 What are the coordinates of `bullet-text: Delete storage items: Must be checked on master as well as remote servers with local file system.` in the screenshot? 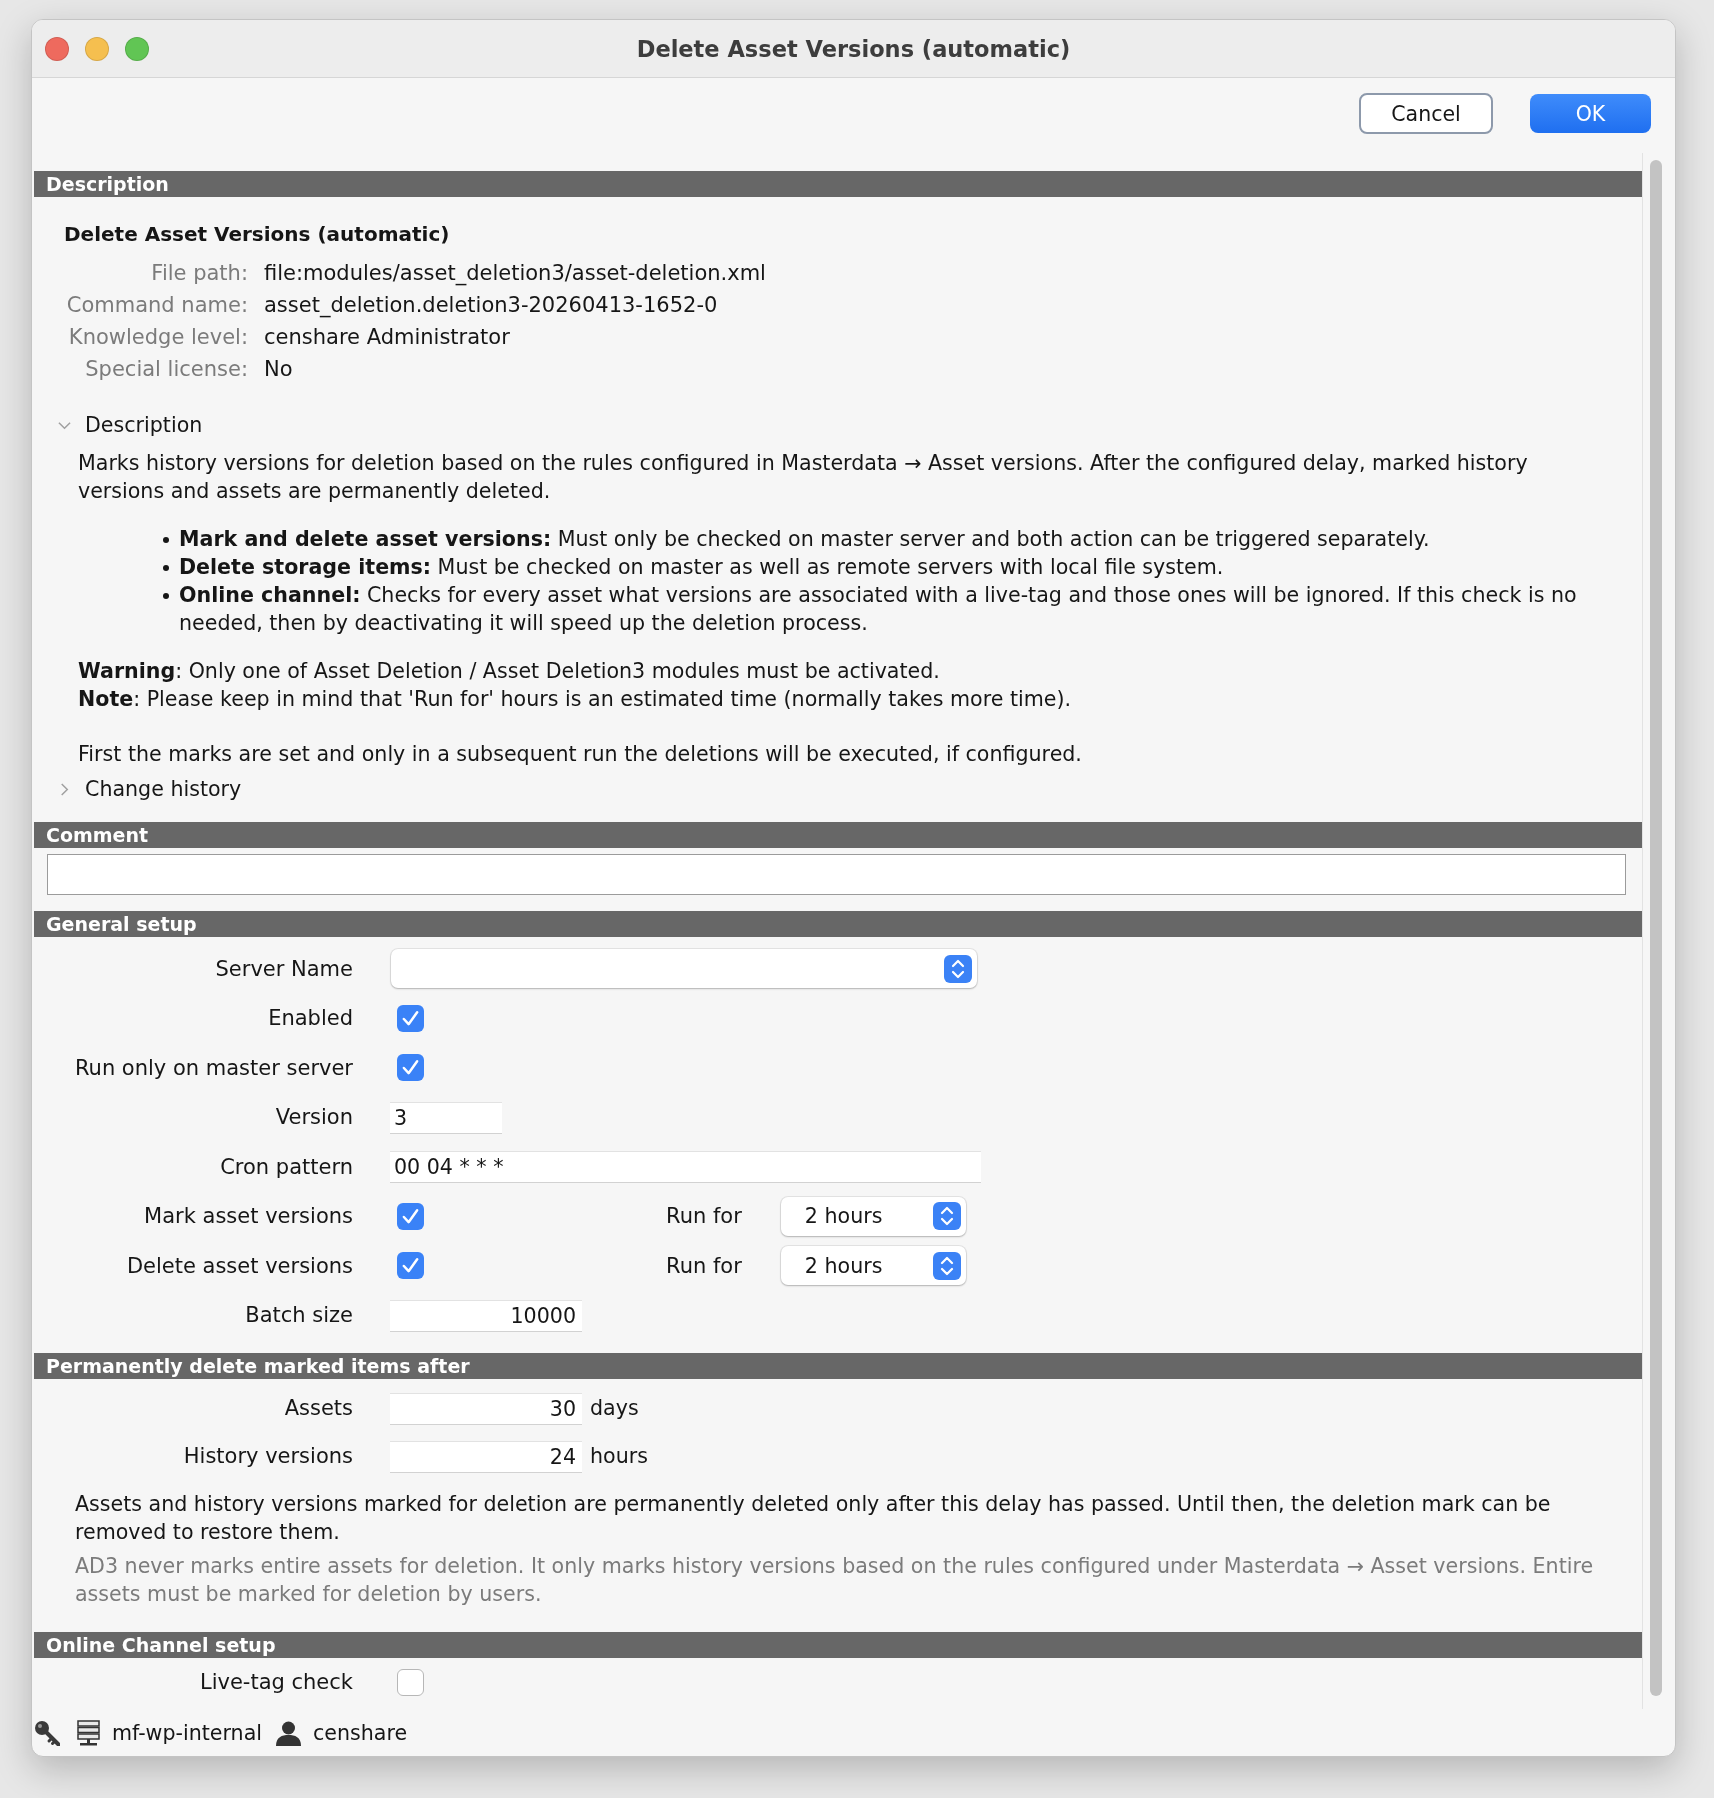 It's located at (702, 567).